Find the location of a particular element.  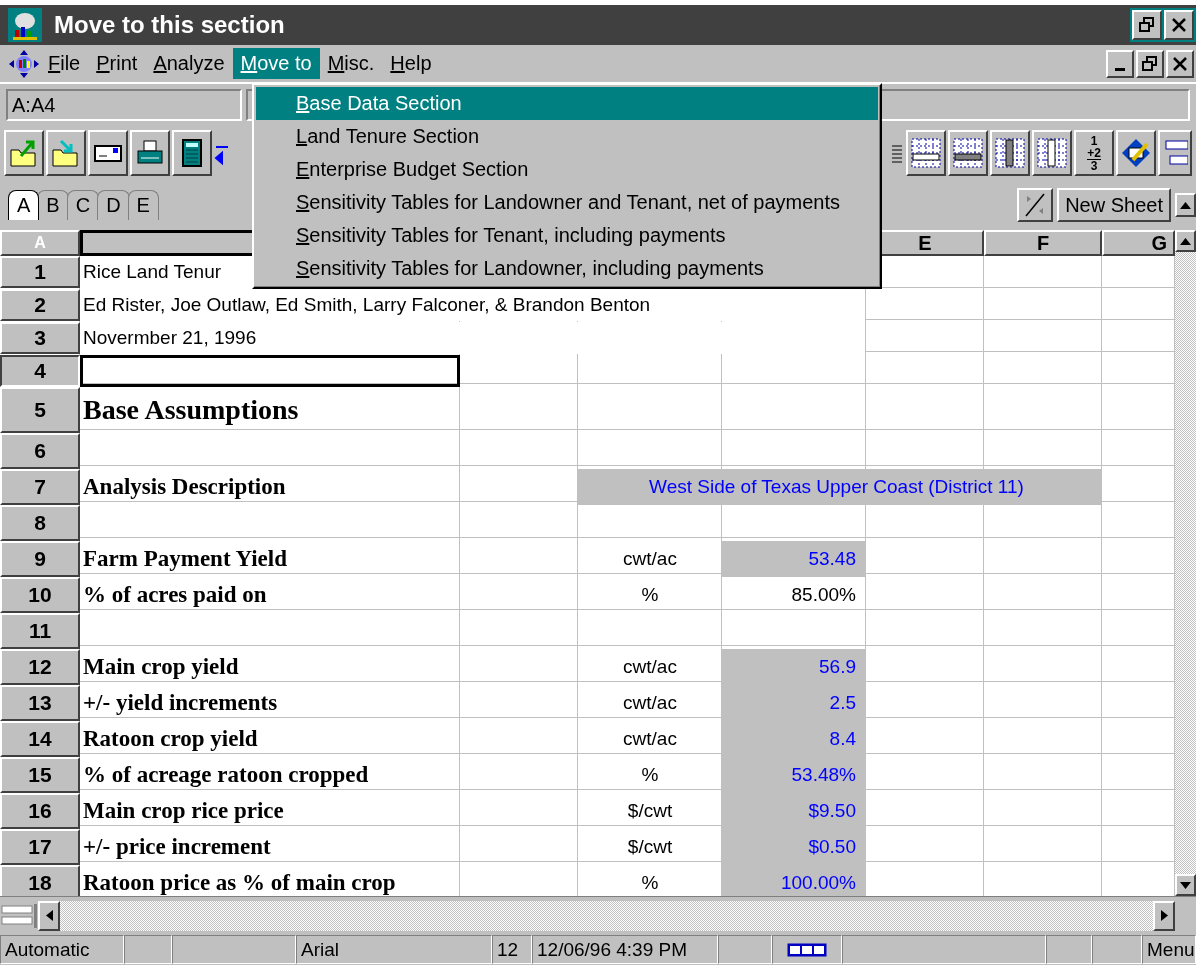

table-cell-text: Main crop yield is located at coordinates (161, 667).